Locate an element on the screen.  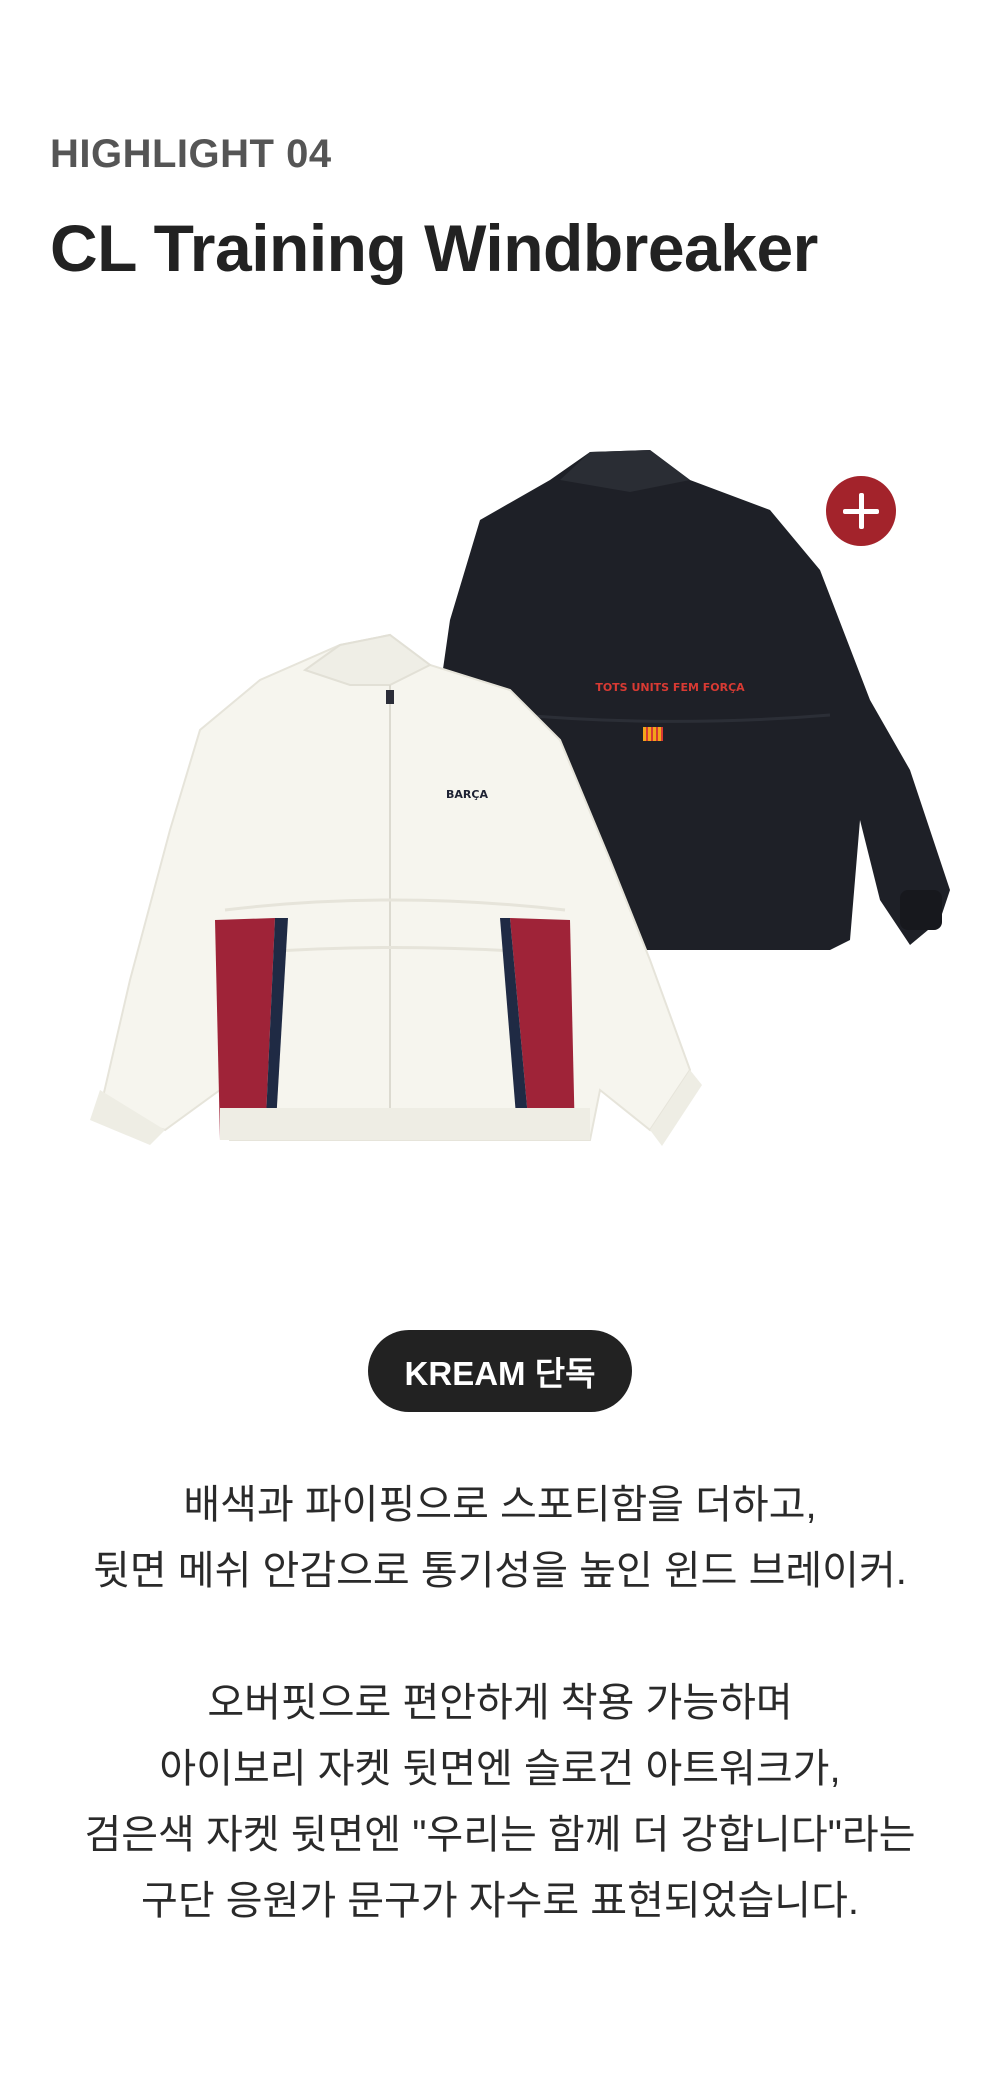
description-line: 검은색 자켓 뒷면엔 "우리는 함께 더 강합니다"라는 is located at coordinates (500, 1835).